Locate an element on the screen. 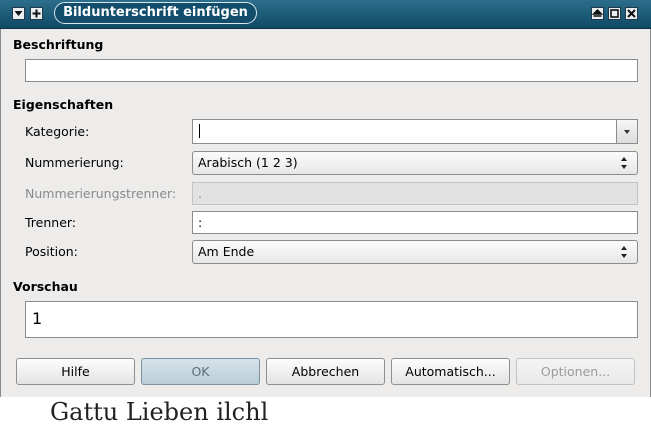  help-button: Hilfe is located at coordinates (75, 371).